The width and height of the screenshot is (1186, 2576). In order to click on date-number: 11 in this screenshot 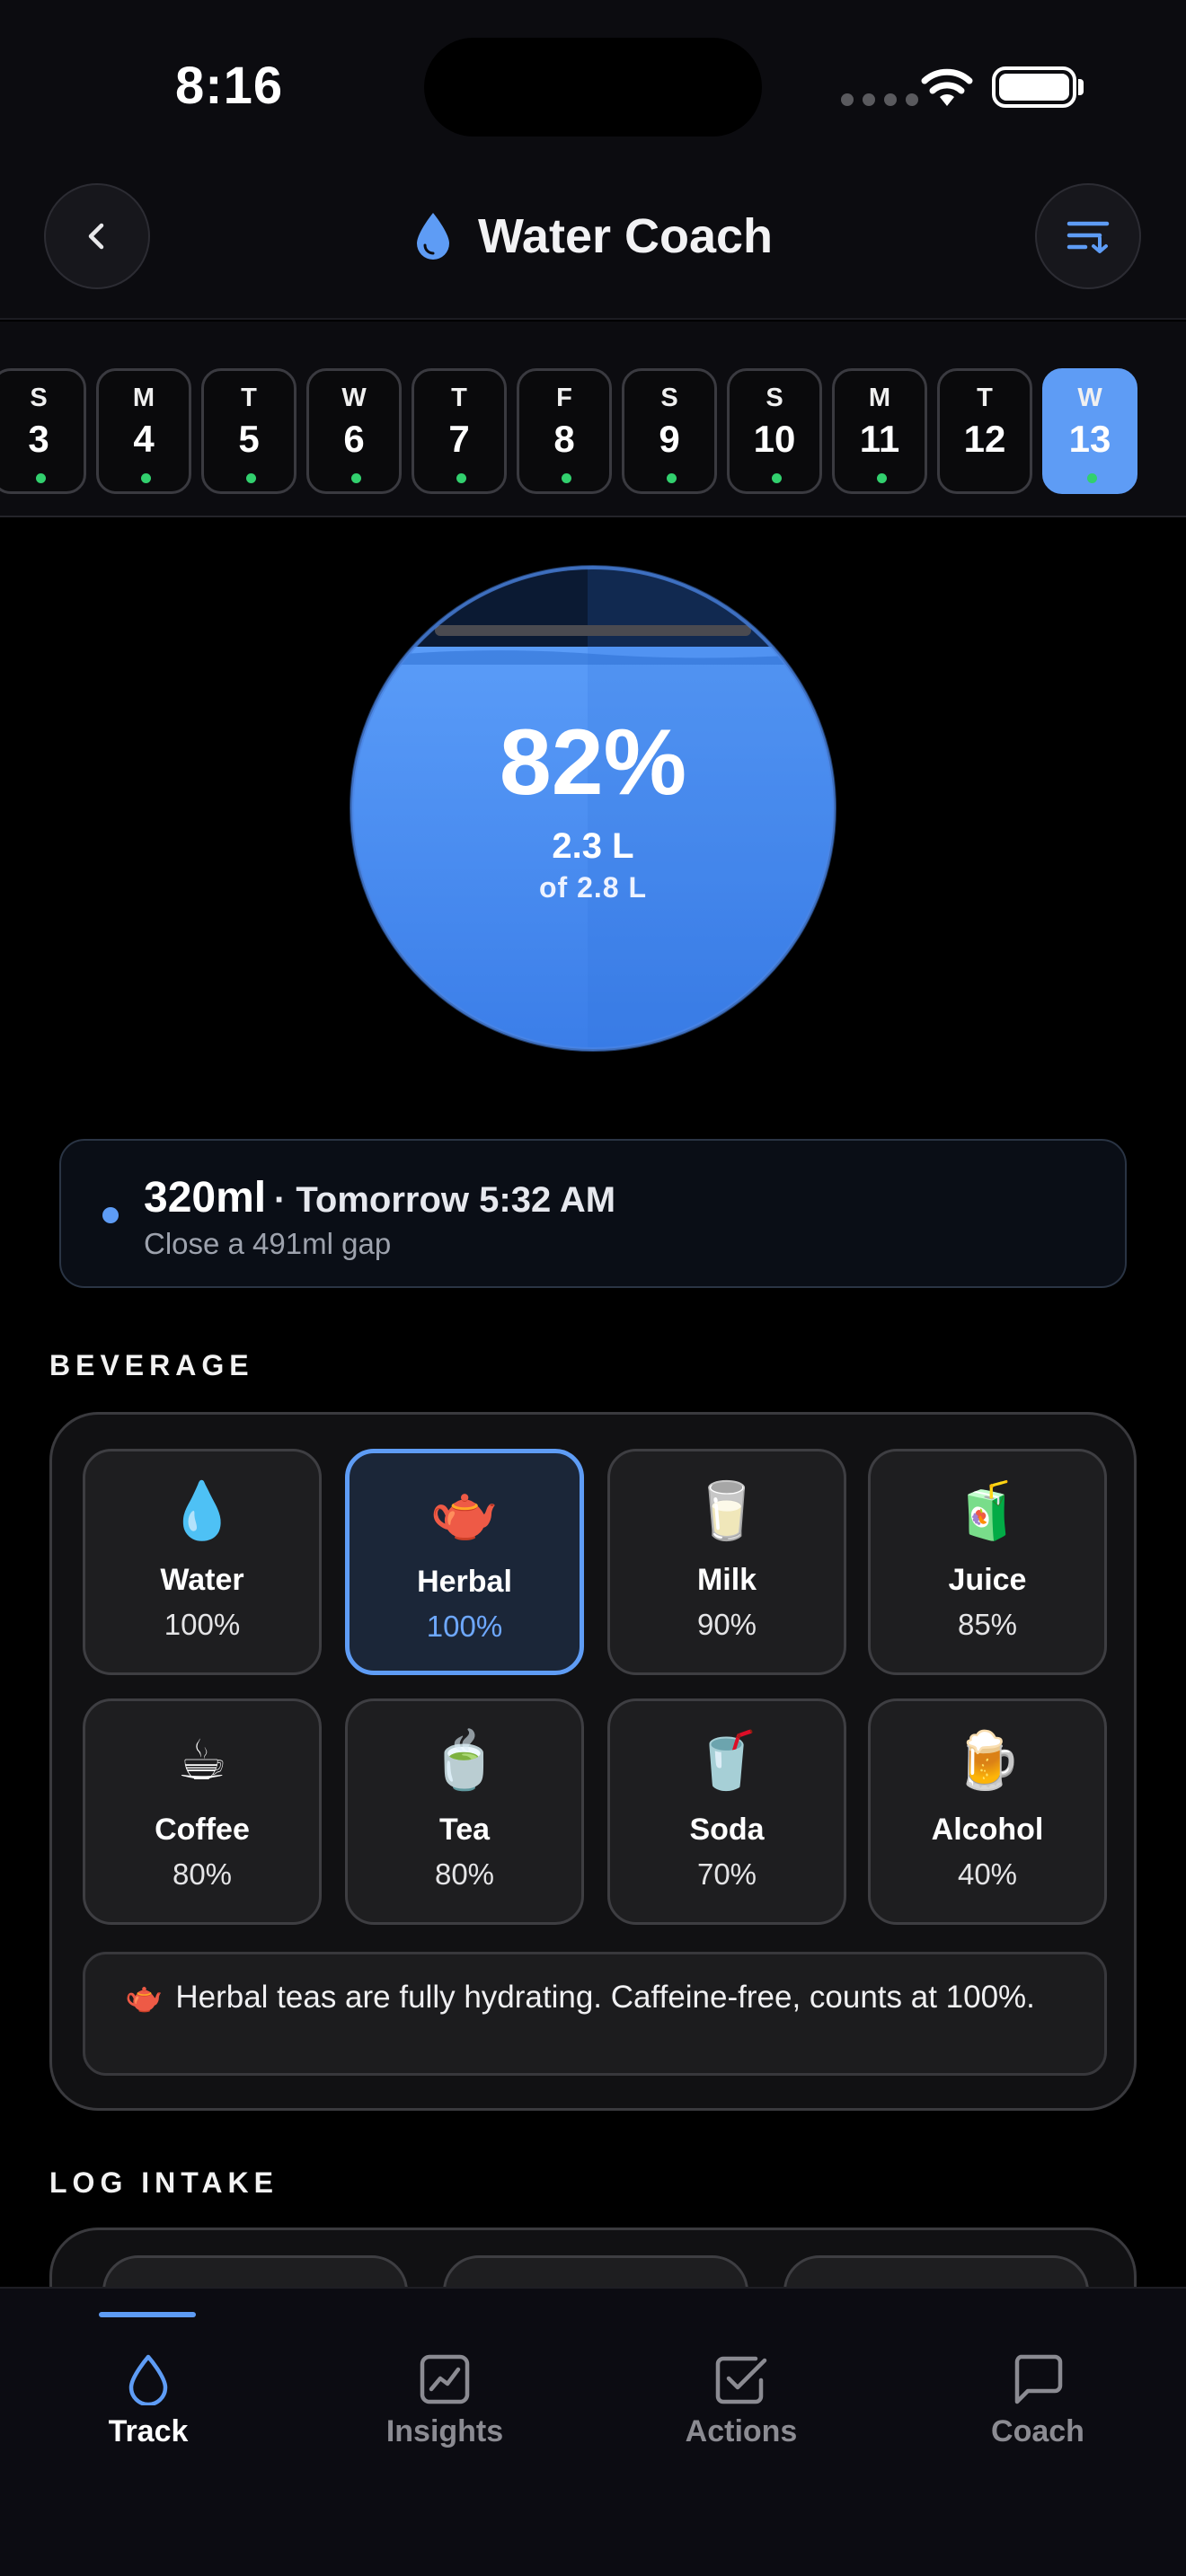, I will do `click(879, 439)`.